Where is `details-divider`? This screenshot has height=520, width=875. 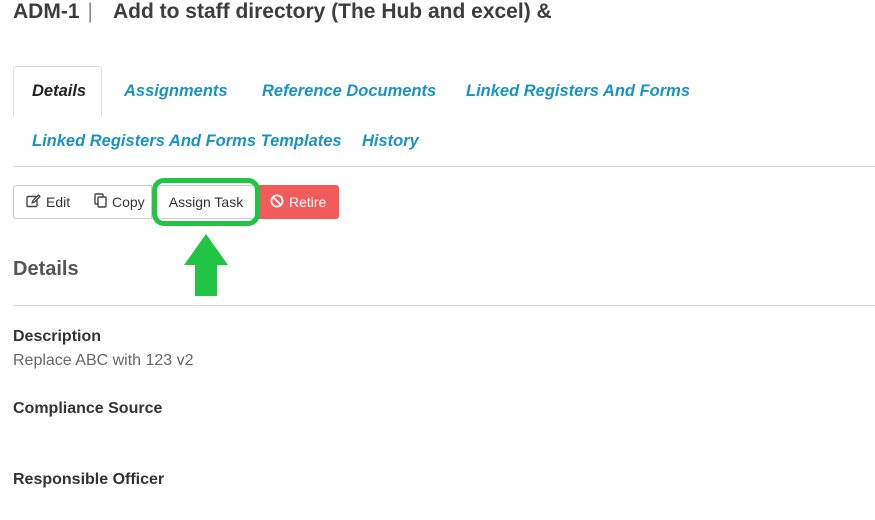
details-divider is located at coordinates (444, 305).